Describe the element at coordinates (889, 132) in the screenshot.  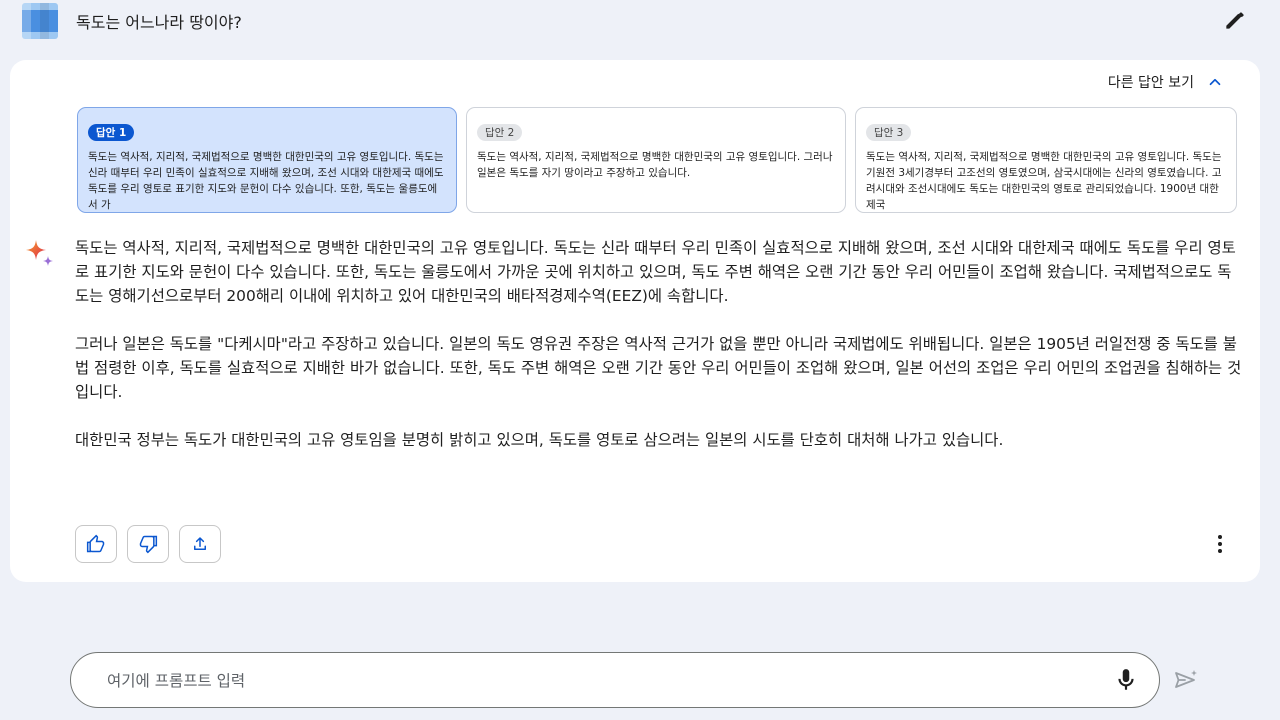
I see `draft-label: 답안 3` at that location.